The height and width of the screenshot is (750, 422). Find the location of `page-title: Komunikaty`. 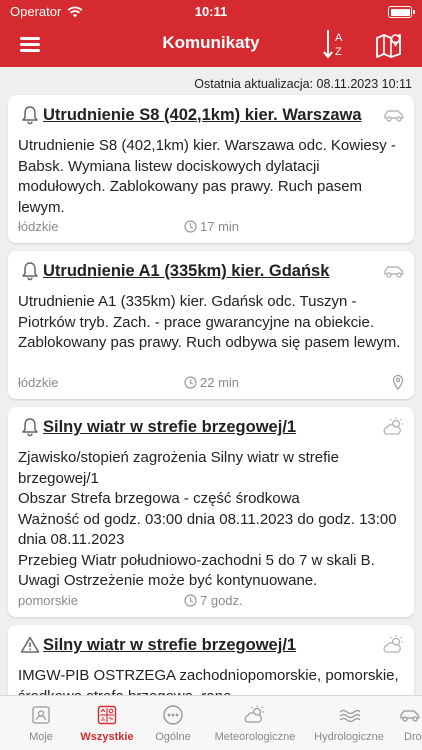

page-title: Komunikaty is located at coordinates (211, 42).